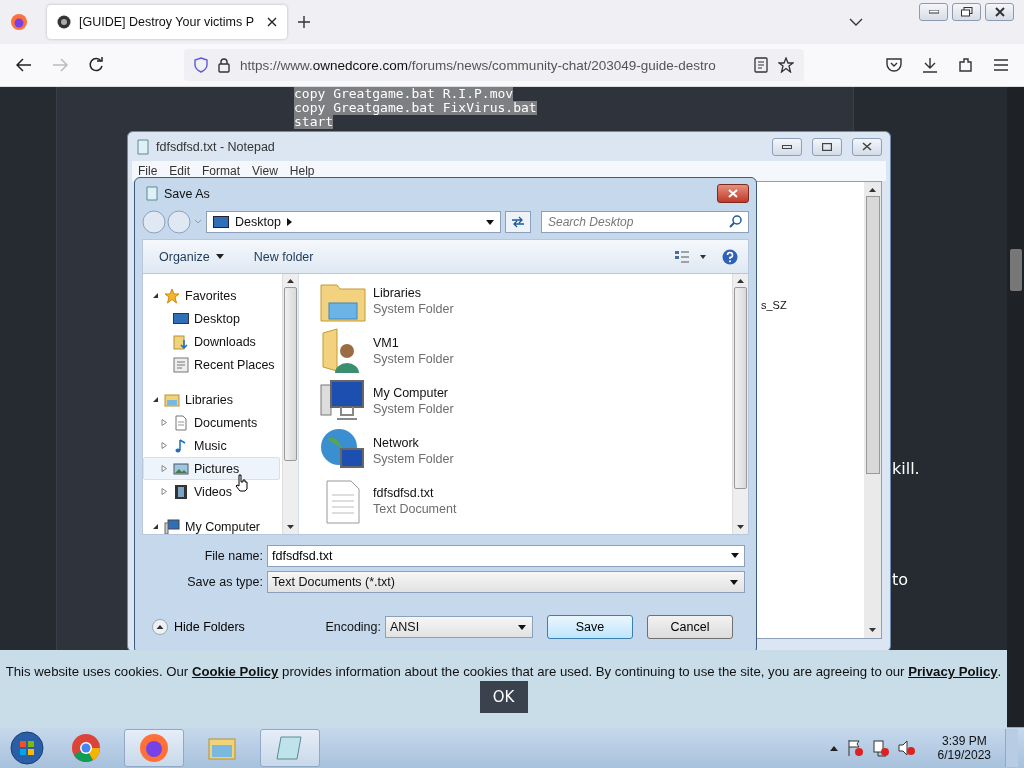 Image resolution: width=1024 pixels, height=768 pixels. I want to click on star-icon, so click(786, 65).